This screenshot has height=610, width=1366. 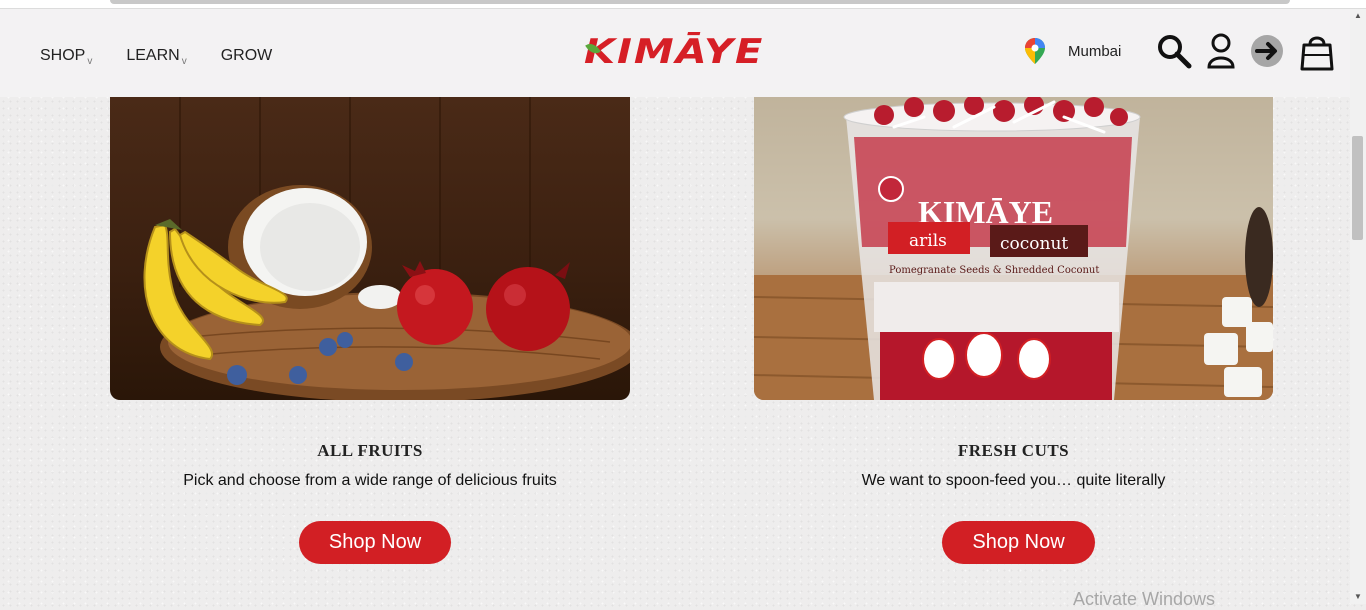 I want to click on activate-windows-watermark: Activate Windows, so click(x=1144, y=599).